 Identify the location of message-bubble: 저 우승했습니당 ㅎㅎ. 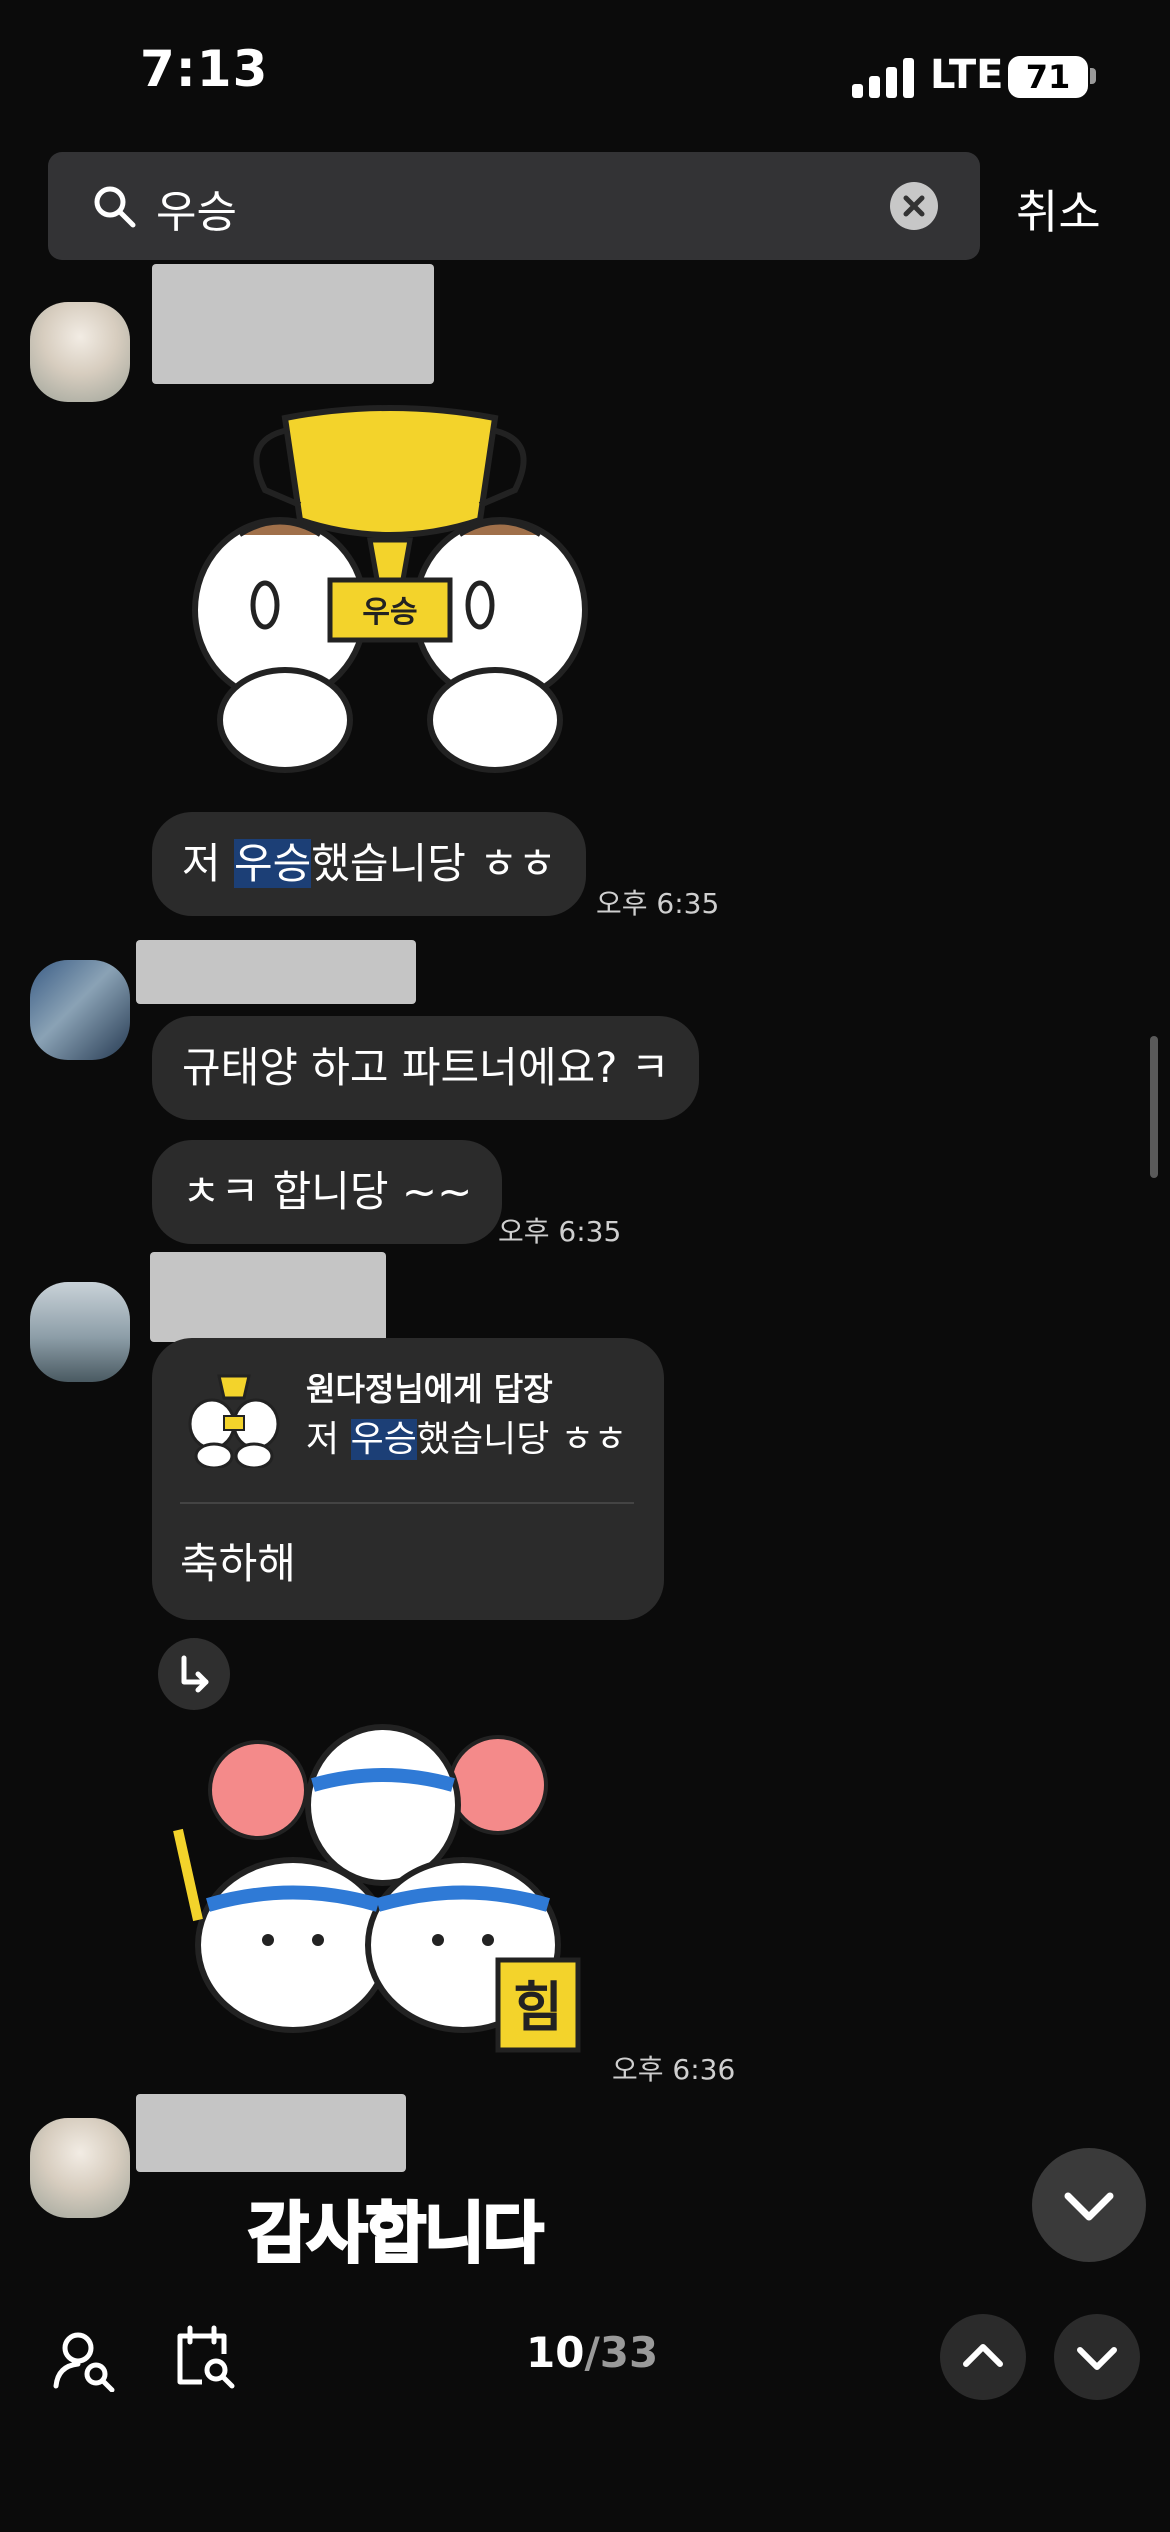
(369, 864).